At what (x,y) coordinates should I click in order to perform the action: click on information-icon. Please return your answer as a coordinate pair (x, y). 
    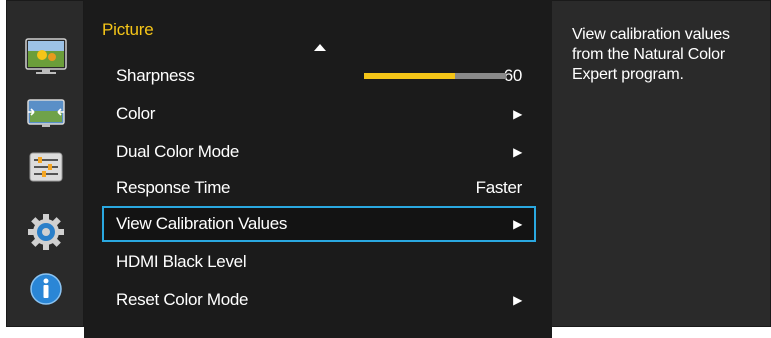
    Looking at the image, I should click on (46, 289).